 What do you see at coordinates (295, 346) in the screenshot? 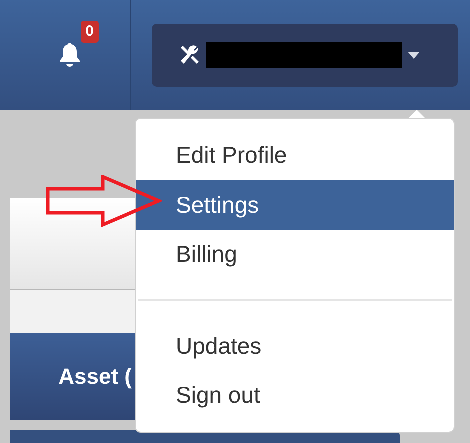
I see `menu-item: Updates` at bounding box center [295, 346].